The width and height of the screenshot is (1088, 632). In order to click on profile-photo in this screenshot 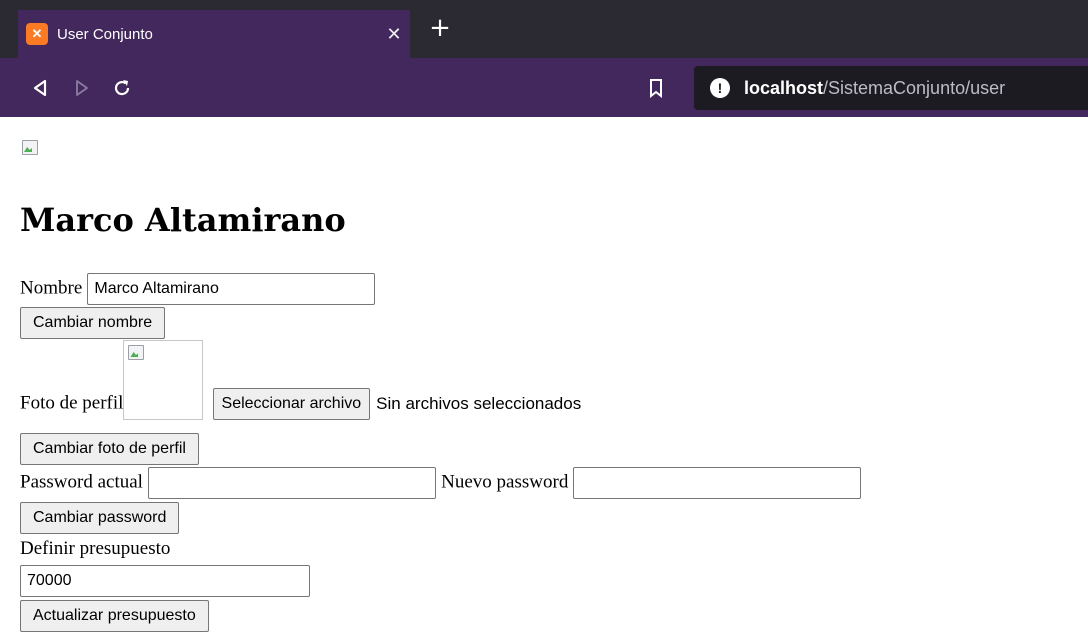, I will do `click(163, 380)`.